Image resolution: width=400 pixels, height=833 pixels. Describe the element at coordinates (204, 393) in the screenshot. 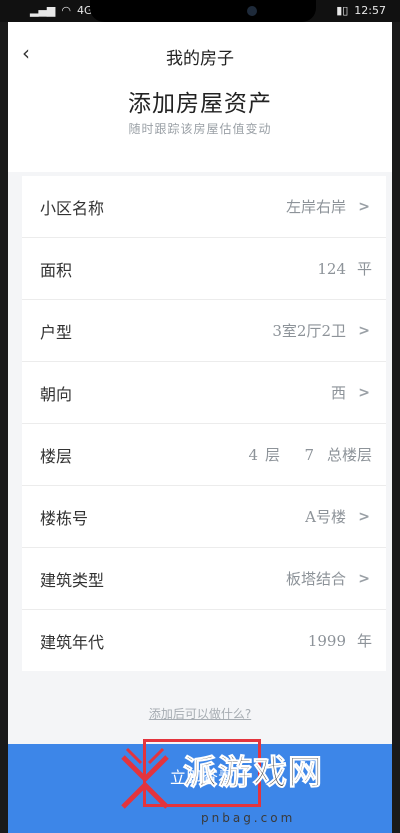

I see `row-orientation: 朝向 西 >` at that location.